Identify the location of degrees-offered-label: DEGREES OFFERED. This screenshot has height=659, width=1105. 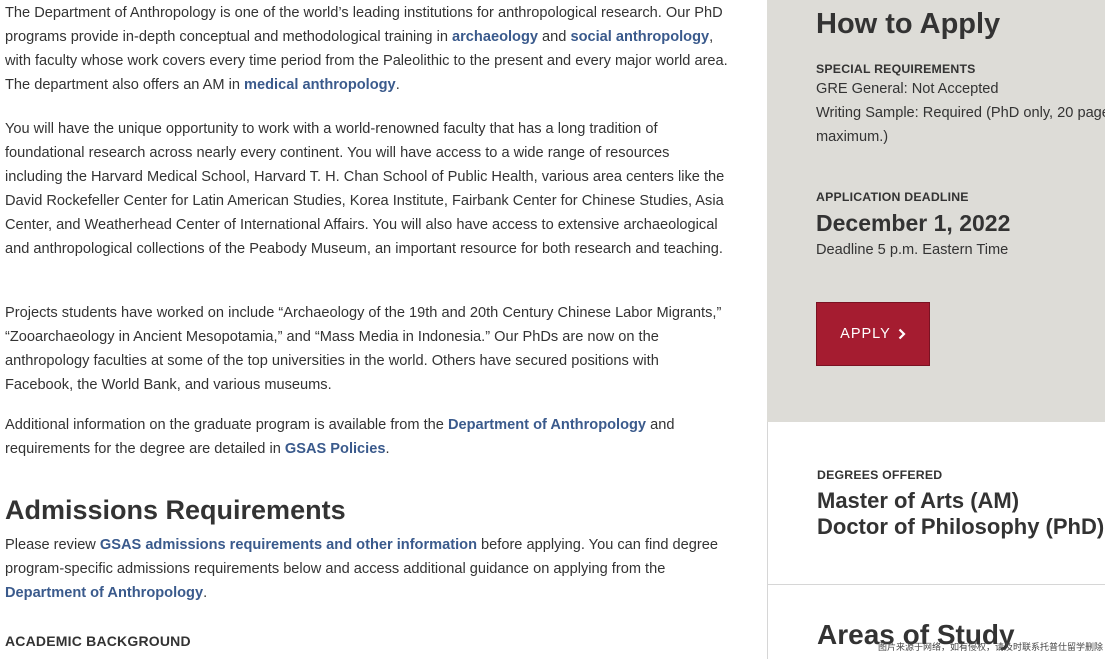
(880, 475).